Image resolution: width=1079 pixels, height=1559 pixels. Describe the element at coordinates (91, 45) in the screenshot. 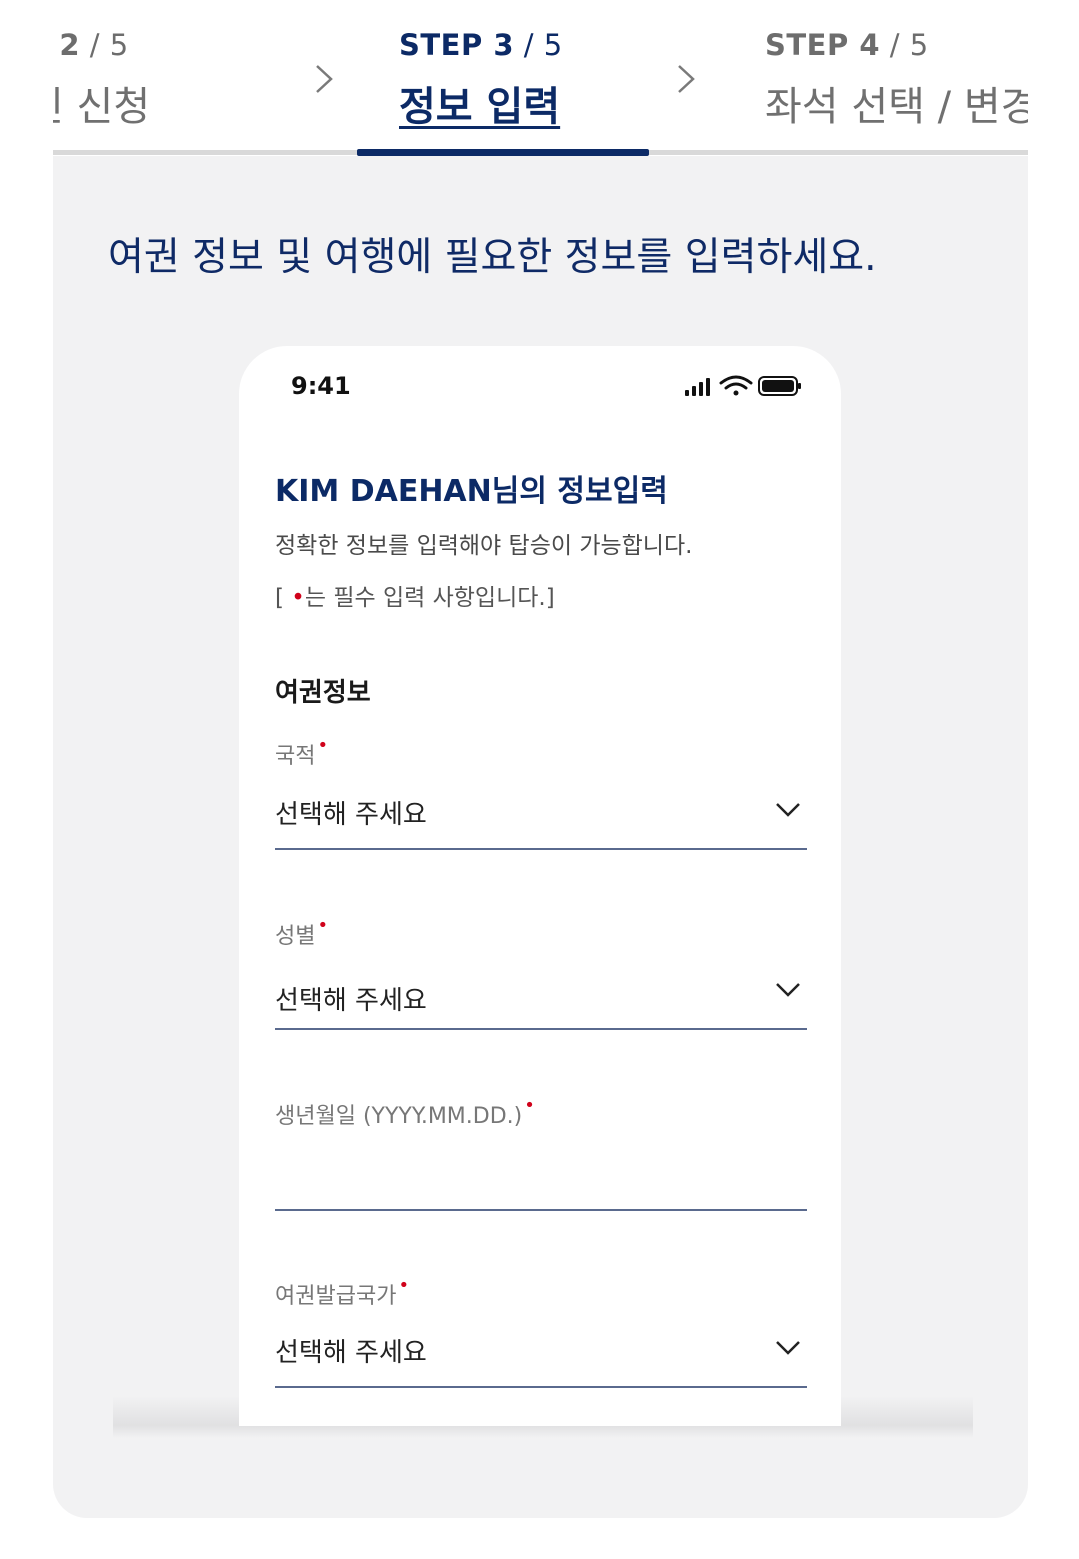

I see `step-2-number: P 2 / 5` at that location.